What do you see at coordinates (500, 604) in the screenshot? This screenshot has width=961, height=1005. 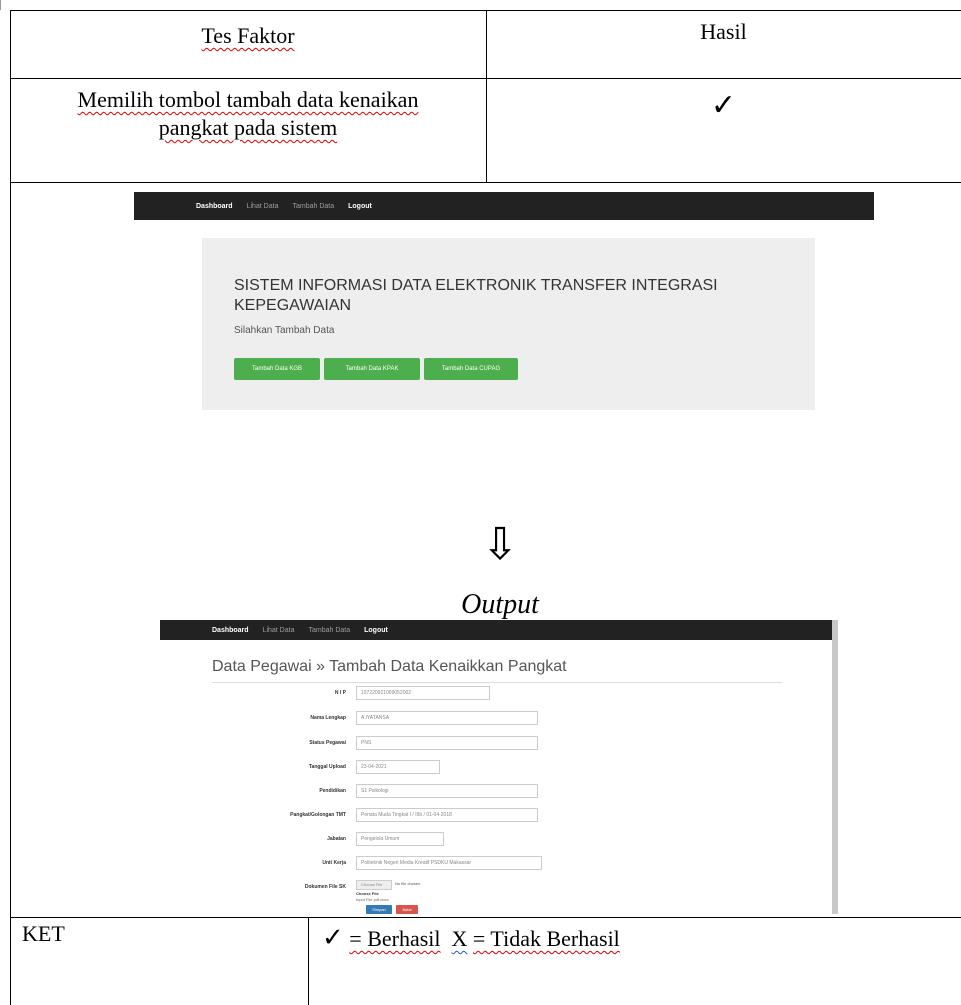 I see `output-label: Output` at bounding box center [500, 604].